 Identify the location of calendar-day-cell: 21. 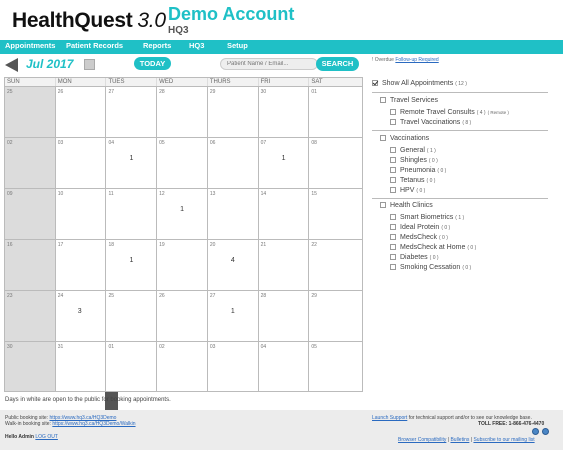
(284, 265).